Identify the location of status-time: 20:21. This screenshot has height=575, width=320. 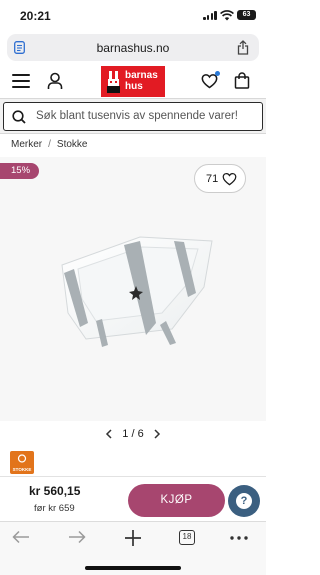
(35, 16).